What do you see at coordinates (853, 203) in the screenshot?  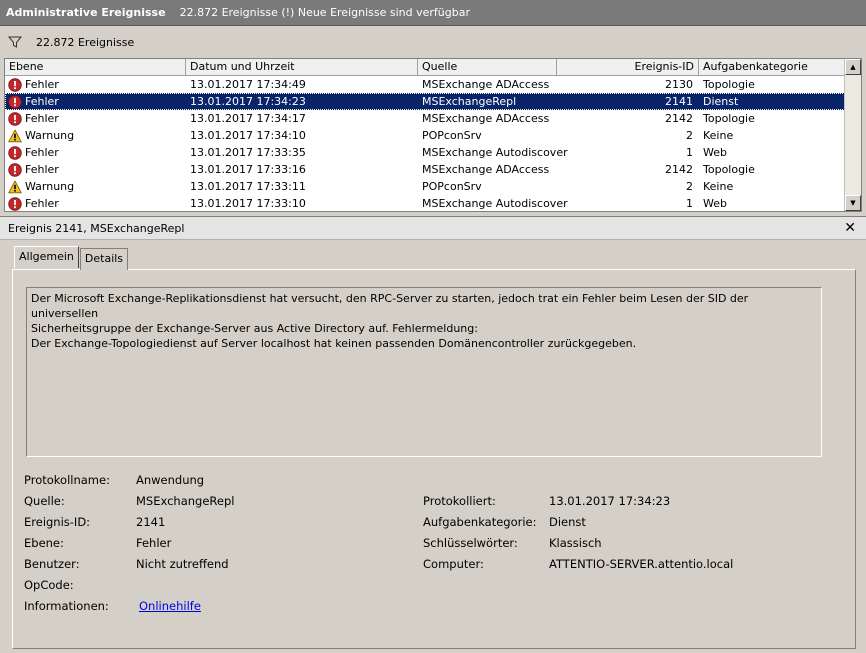 I see `scroll-down-button: ▼` at bounding box center [853, 203].